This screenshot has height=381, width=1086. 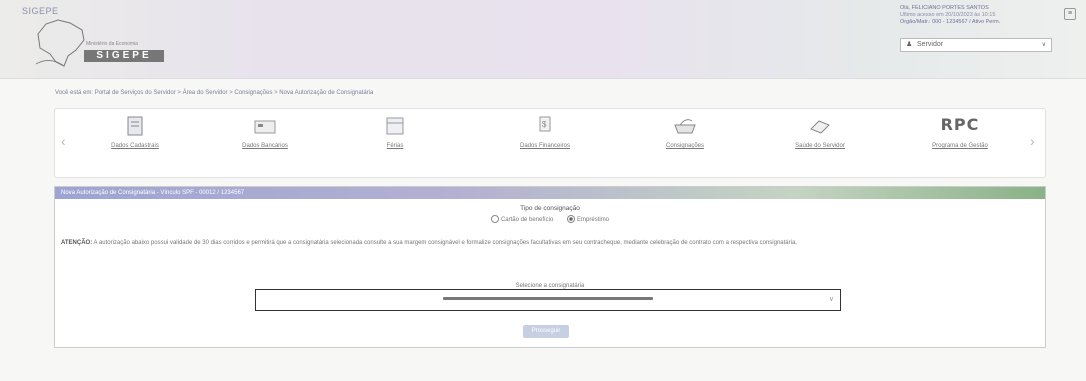 I want to click on proceed-button: Prosseguir, so click(x=546, y=331).